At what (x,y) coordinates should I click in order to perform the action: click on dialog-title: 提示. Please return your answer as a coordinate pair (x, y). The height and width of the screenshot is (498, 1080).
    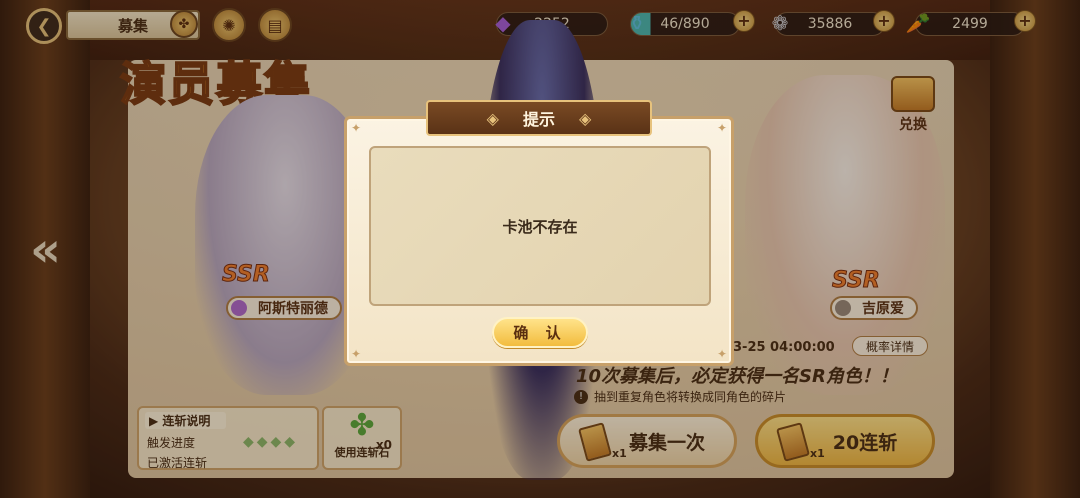
    Looking at the image, I should click on (538, 119).